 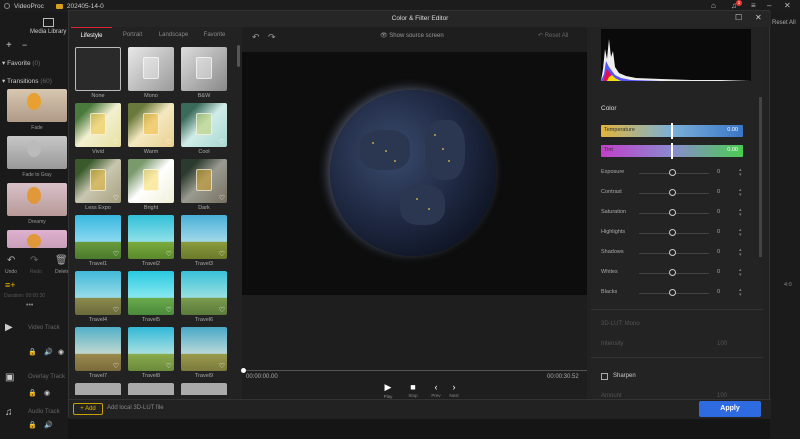 I want to click on stop-button: ■ Stop, so click(x=413, y=390).